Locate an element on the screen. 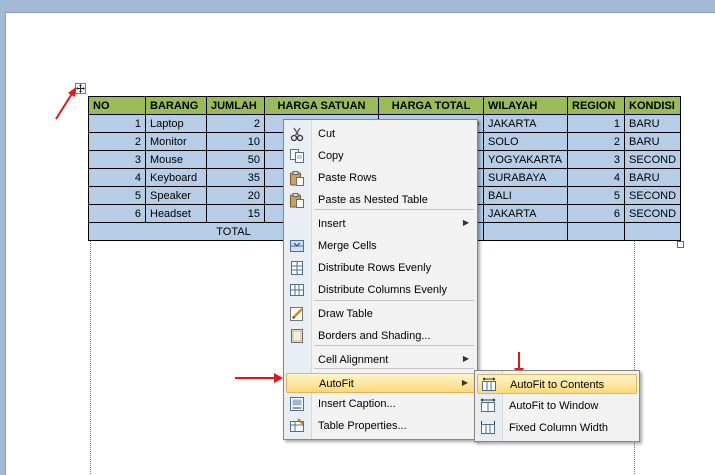 The image size is (715, 475). table-cell: Speaker is located at coordinates (176, 195).